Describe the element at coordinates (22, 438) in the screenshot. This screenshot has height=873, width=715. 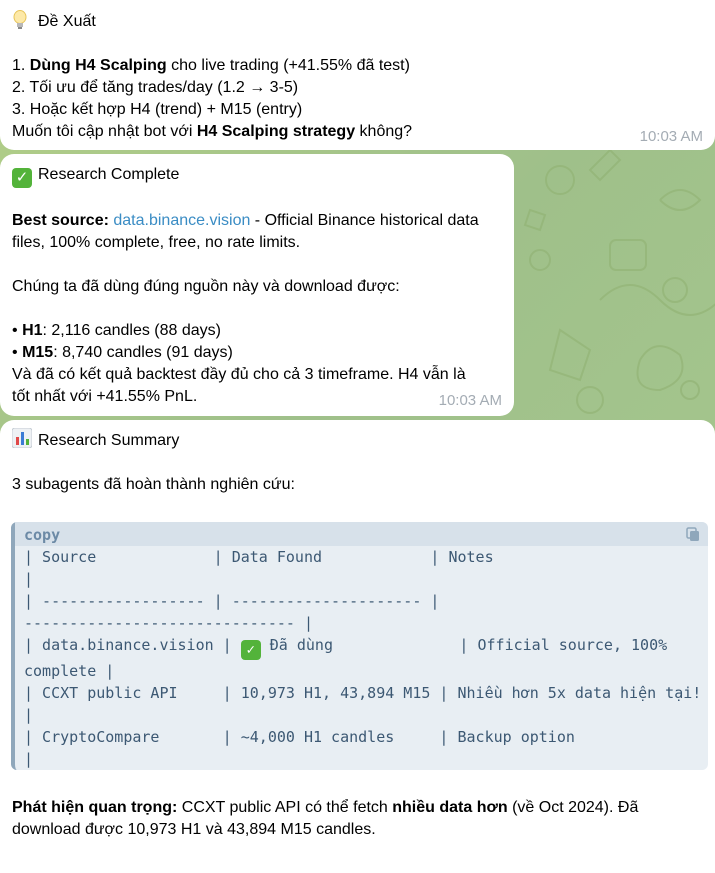
I see `bar-chart-icon` at that location.